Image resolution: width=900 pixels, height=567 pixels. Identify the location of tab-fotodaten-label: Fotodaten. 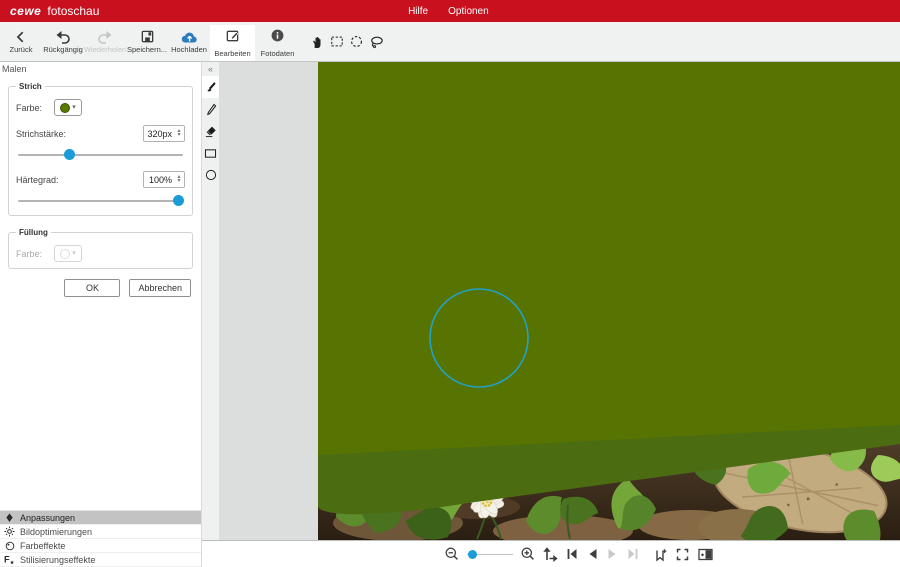
(277, 53).